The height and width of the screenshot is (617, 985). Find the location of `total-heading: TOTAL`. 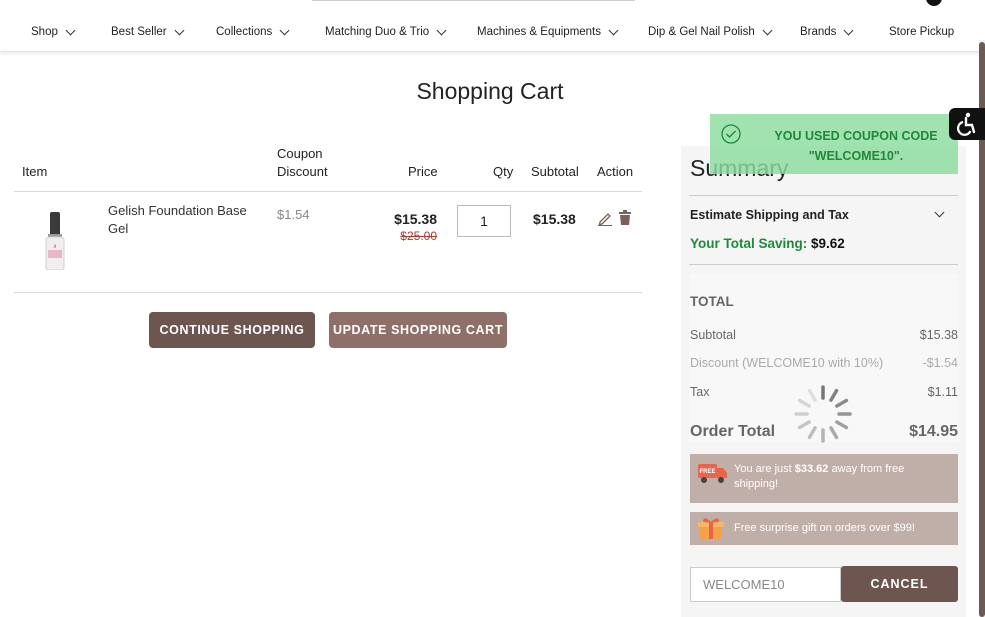

total-heading: TOTAL is located at coordinates (712, 301).